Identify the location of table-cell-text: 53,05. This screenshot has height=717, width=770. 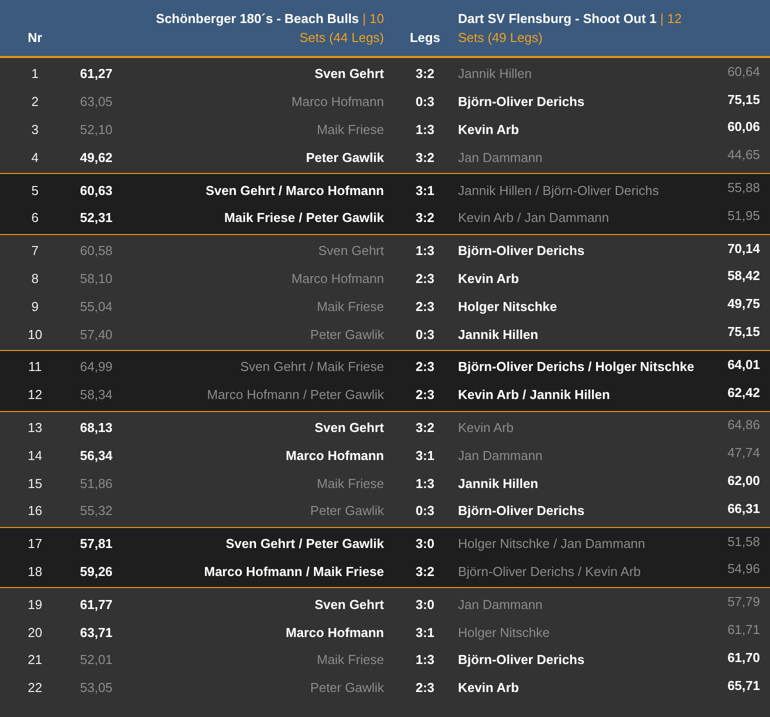
(96, 688).